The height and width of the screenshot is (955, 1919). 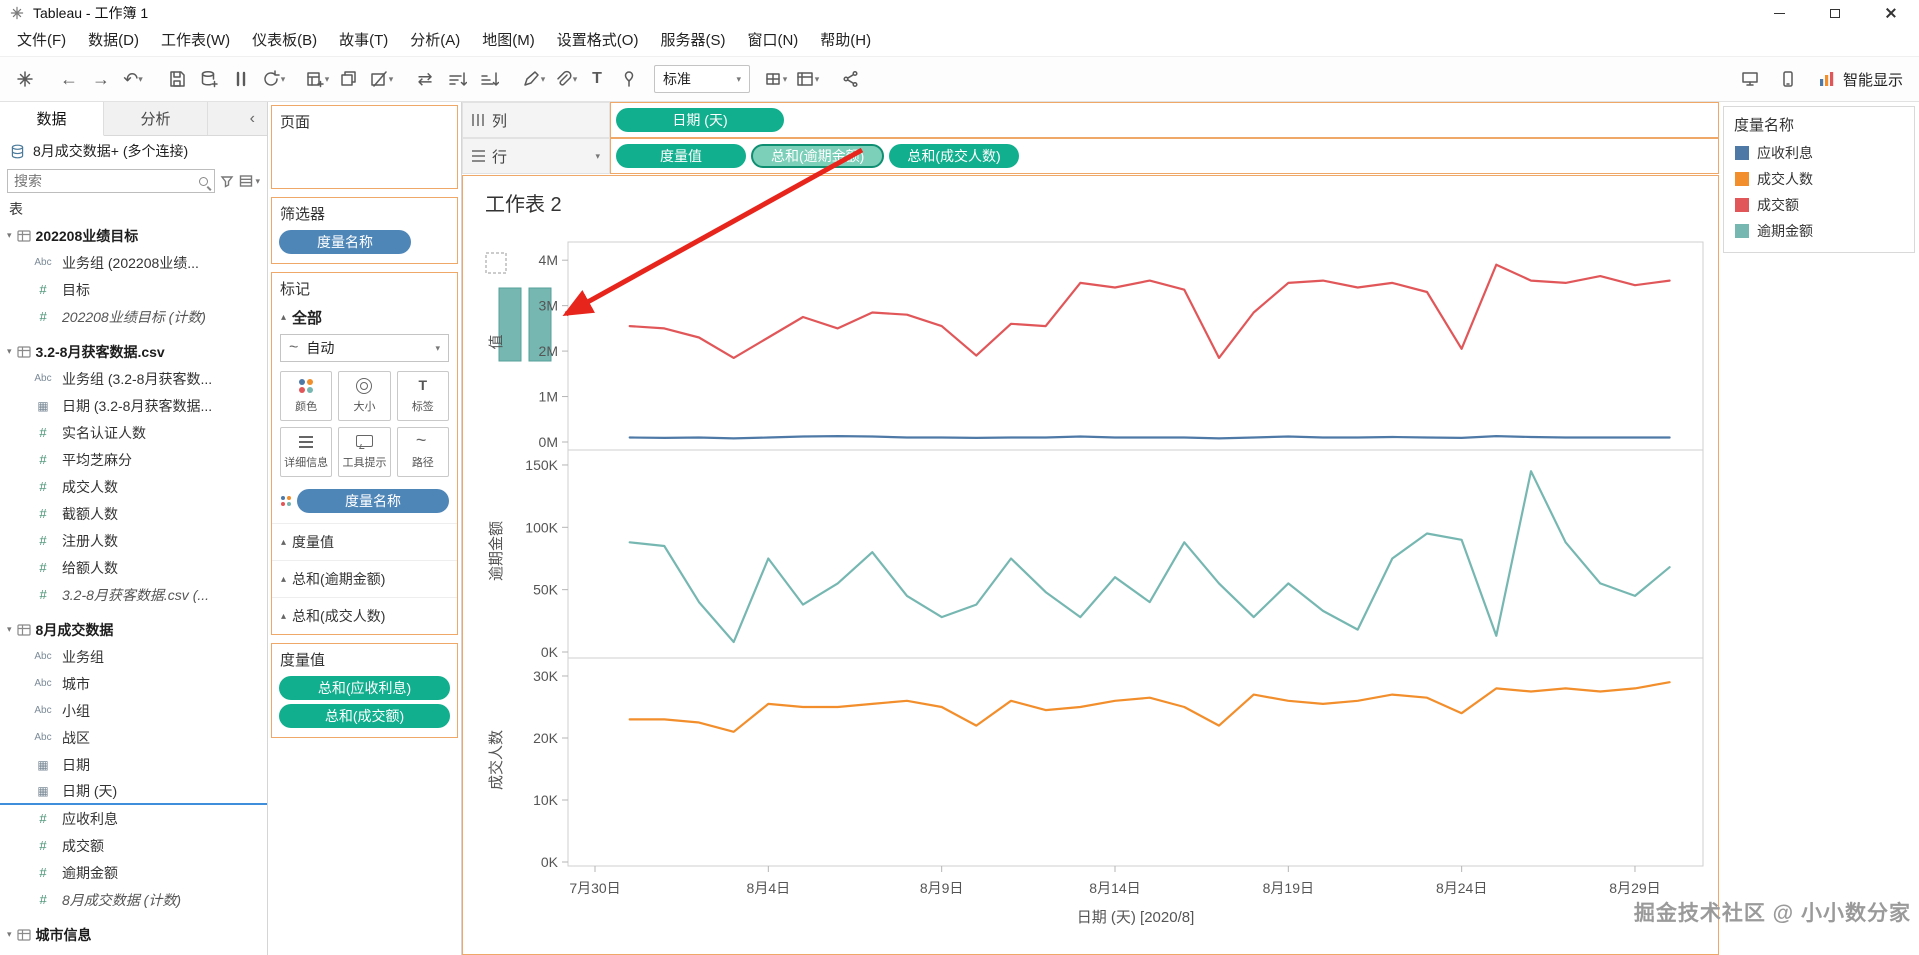 What do you see at coordinates (364, 452) in the screenshot?
I see `marks-option-button: 工具提示` at bounding box center [364, 452].